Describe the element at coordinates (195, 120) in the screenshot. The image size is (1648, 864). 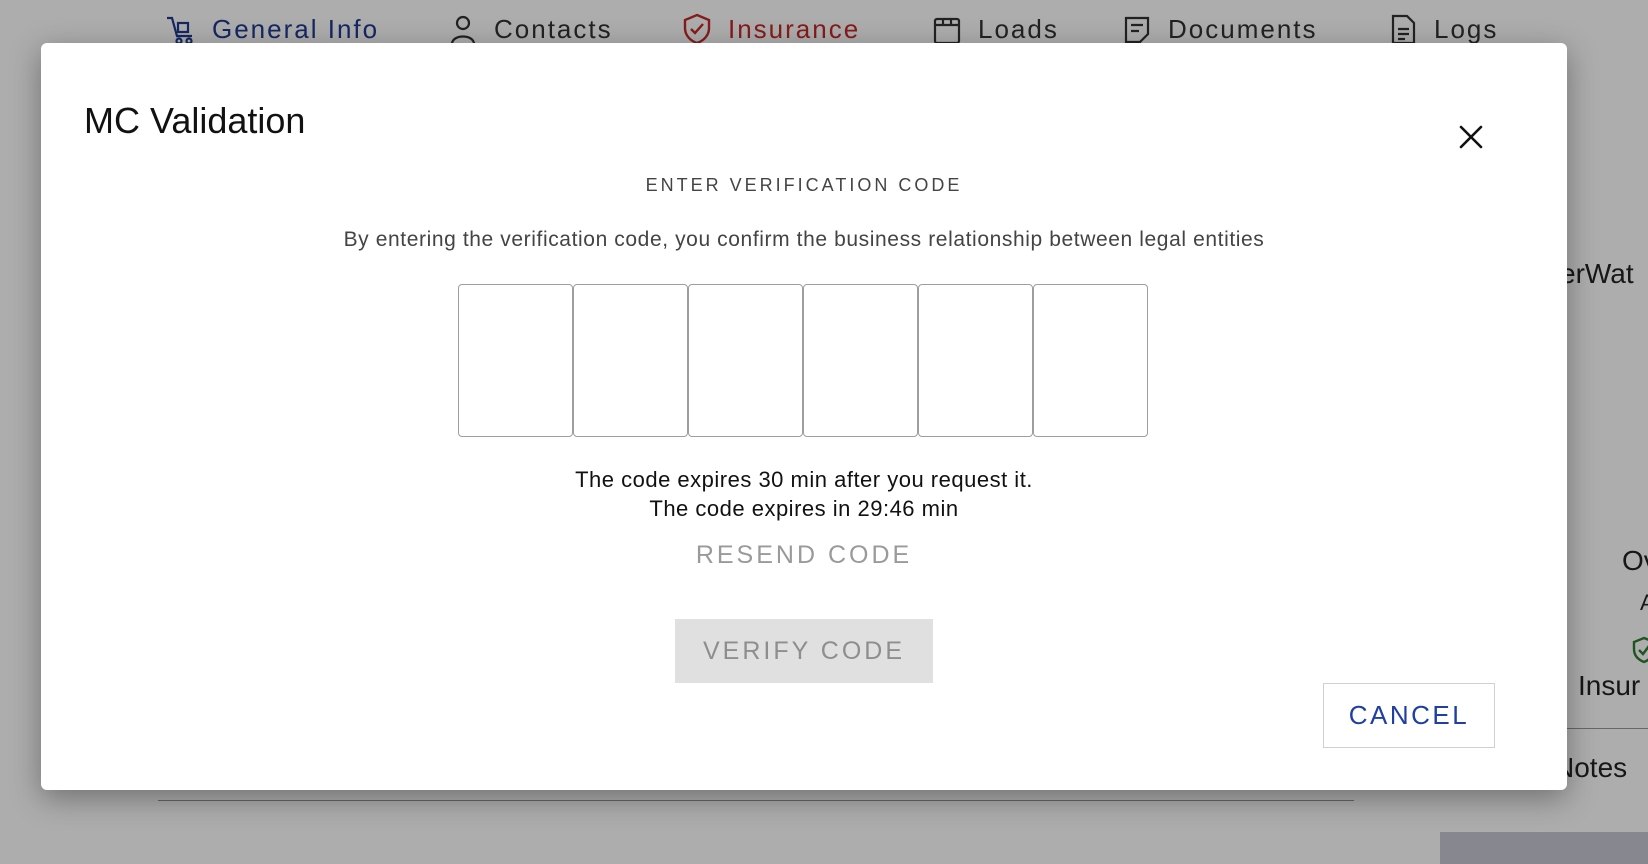
I see `dialog-title: MC Validation` at that location.